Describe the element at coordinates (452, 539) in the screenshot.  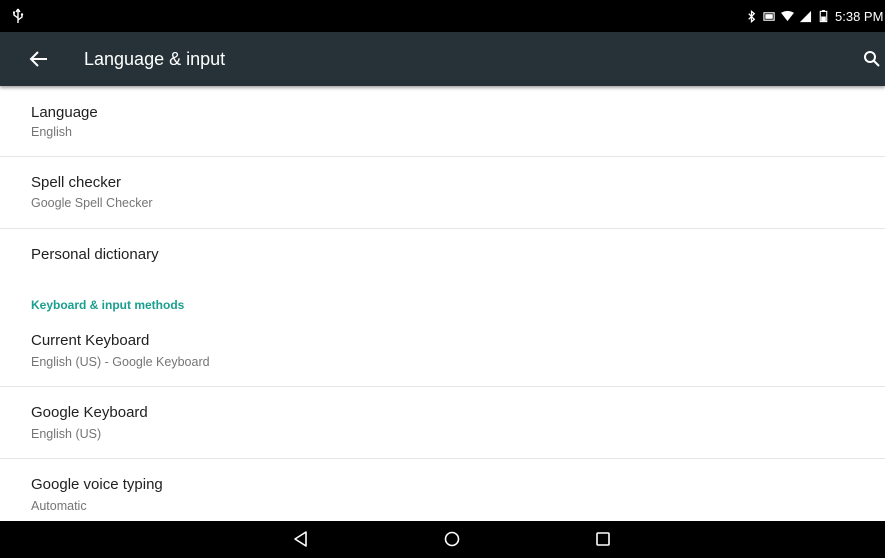
I see `nav-home-icon` at that location.